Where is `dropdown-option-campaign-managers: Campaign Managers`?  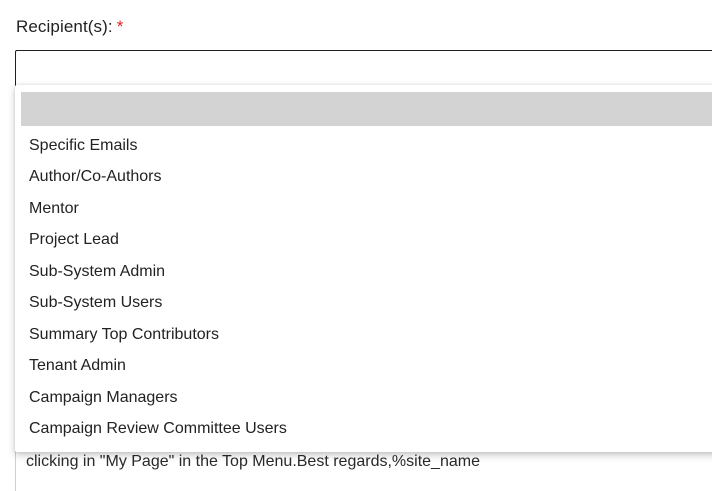
dropdown-option-campaign-managers: Campaign Managers is located at coordinates (103, 398).